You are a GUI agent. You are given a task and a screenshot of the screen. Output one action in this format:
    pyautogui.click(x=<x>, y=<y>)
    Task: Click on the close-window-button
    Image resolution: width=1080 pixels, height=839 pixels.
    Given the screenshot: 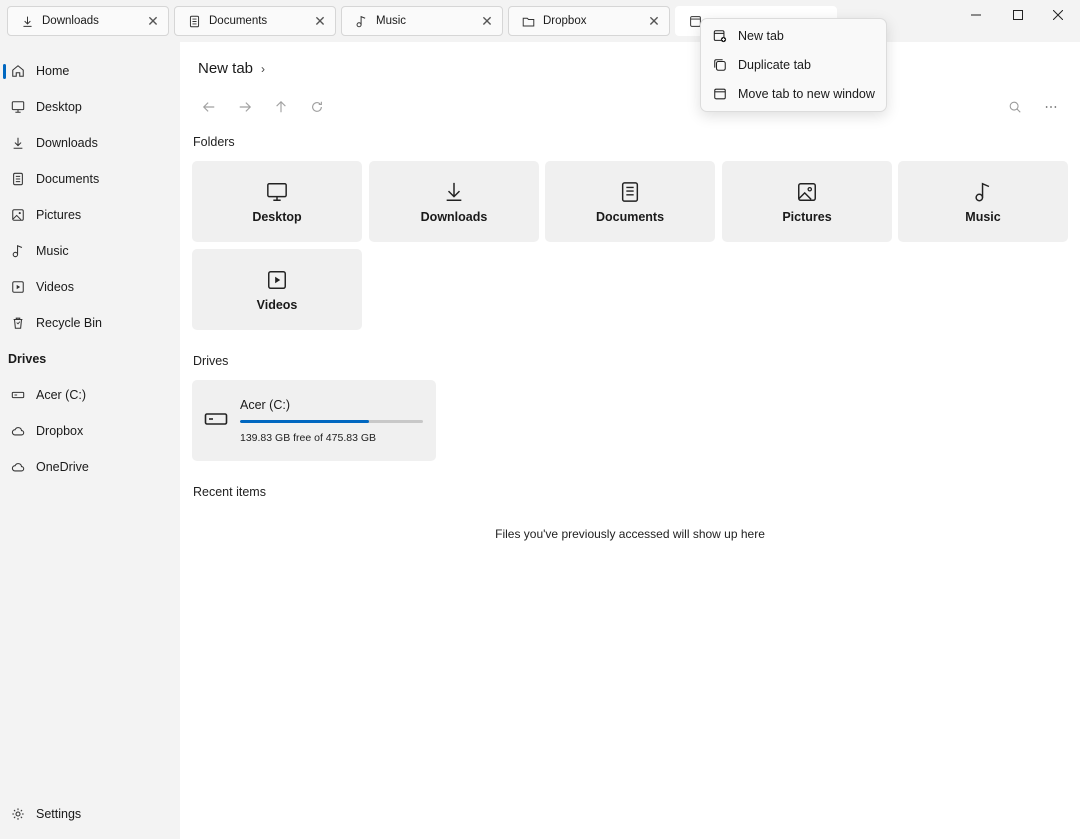 What is the action you would take?
    pyautogui.click(x=1058, y=15)
    